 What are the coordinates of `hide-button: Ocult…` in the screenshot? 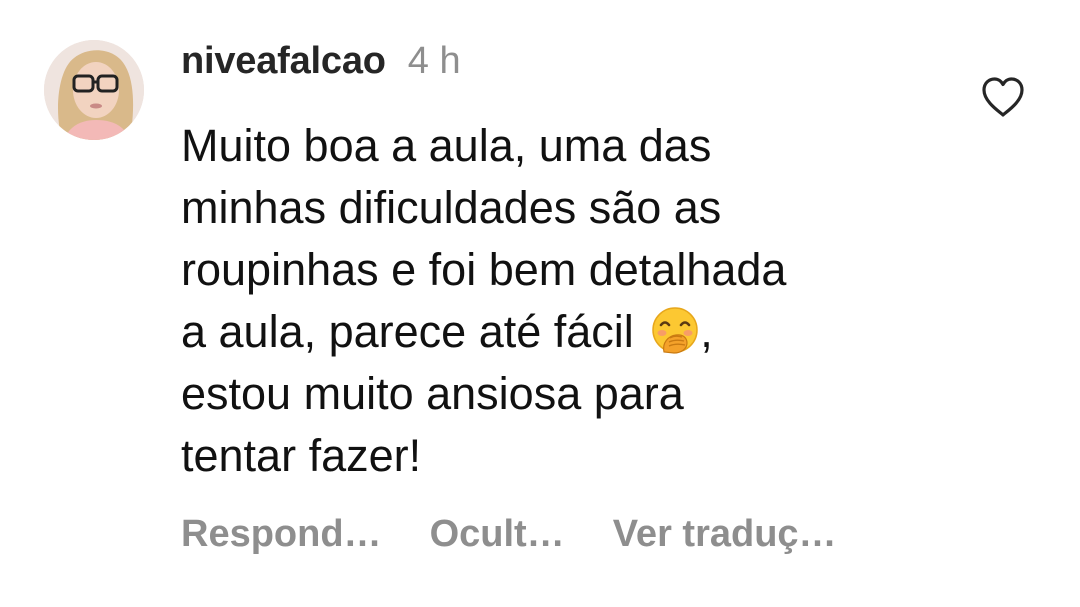 It's located at (497, 534).